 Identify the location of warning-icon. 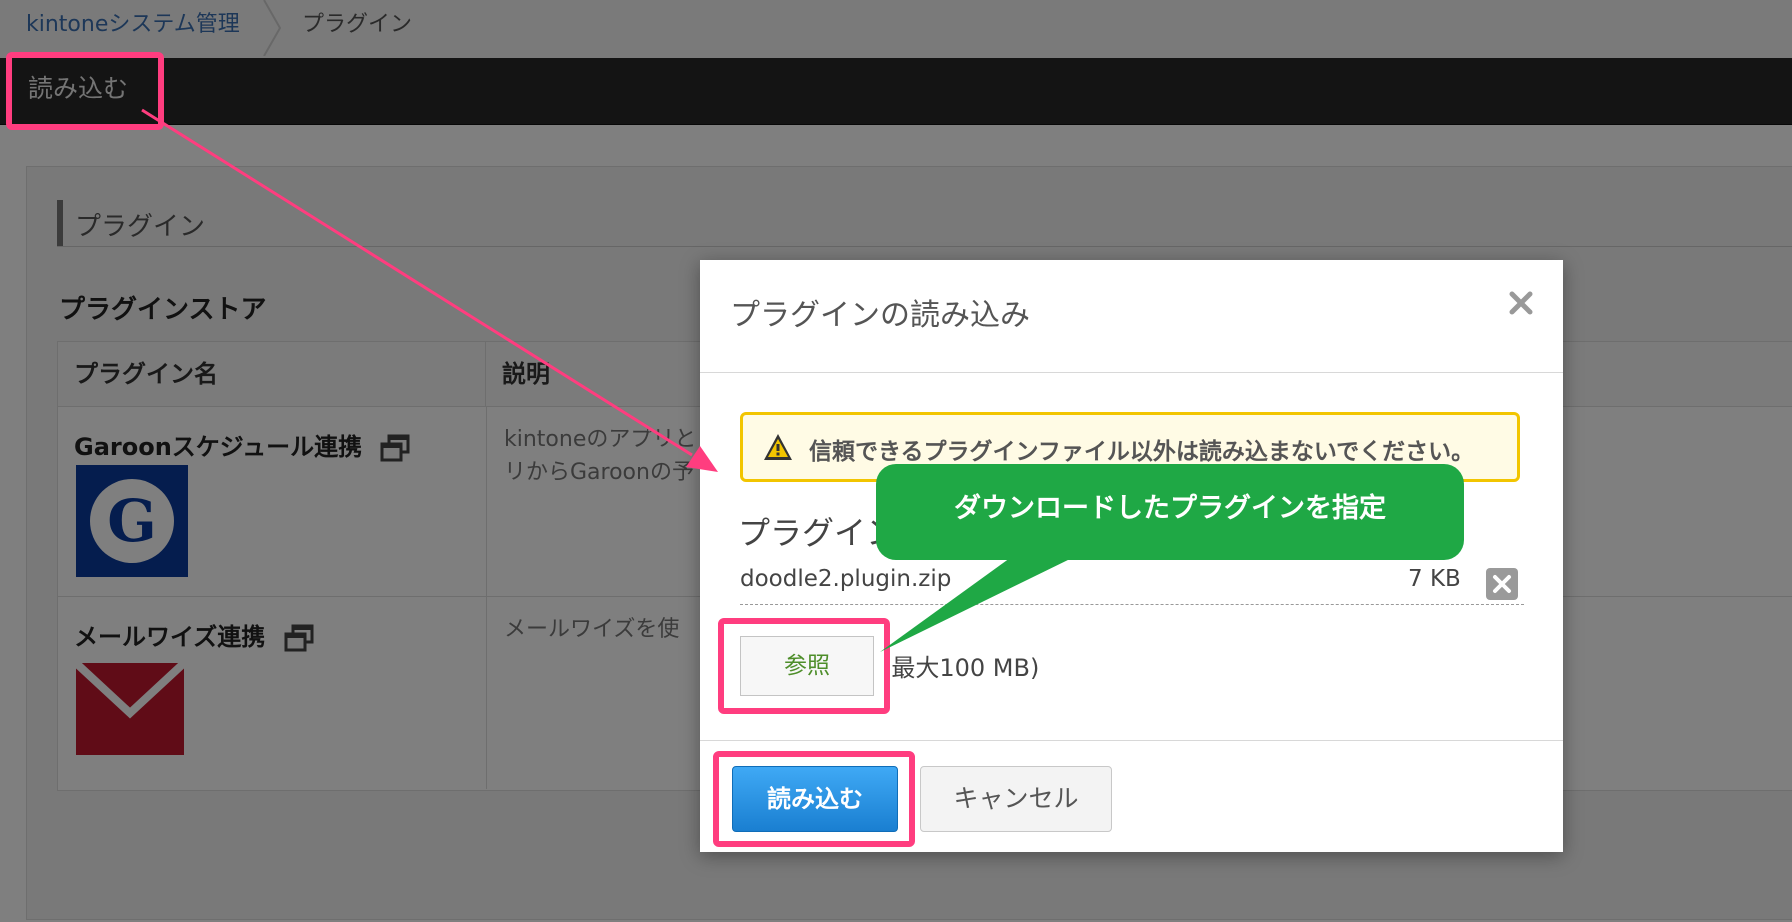
(778, 447).